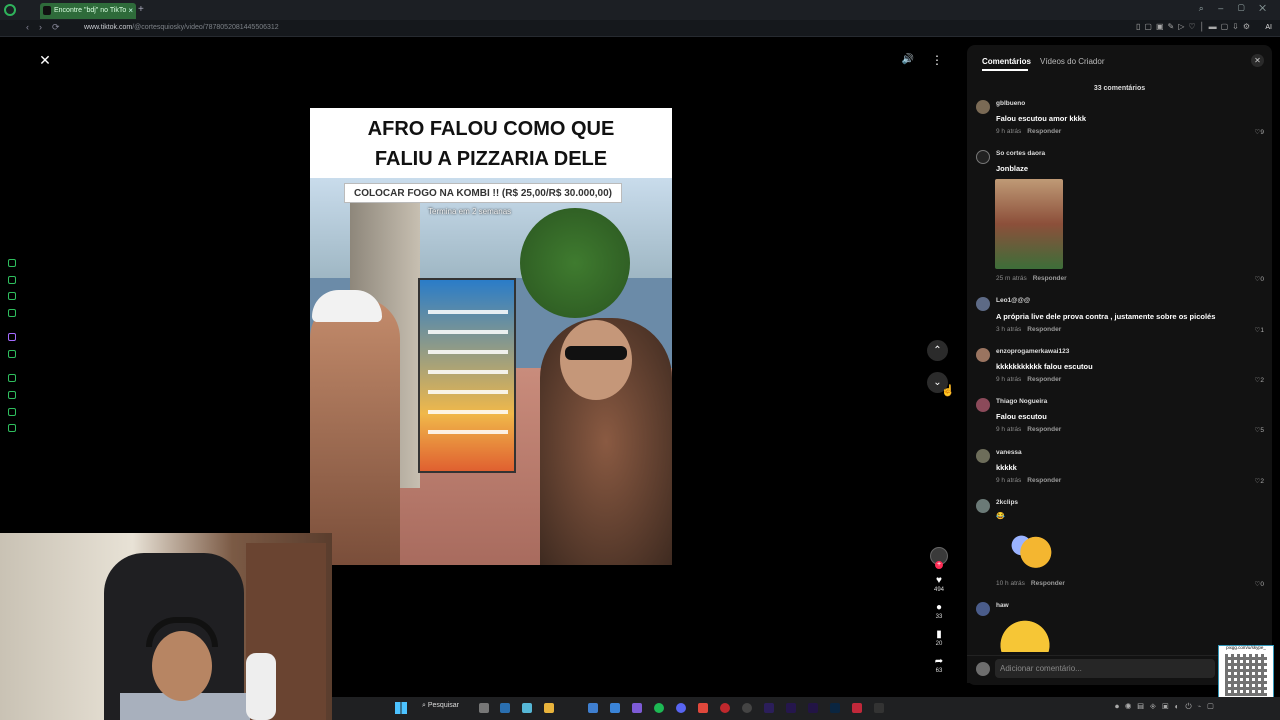 The image size is (1280, 720). Describe the element at coordinates (130, 10) in the screenshot. I see `close-tab-icon: ×` at that location.